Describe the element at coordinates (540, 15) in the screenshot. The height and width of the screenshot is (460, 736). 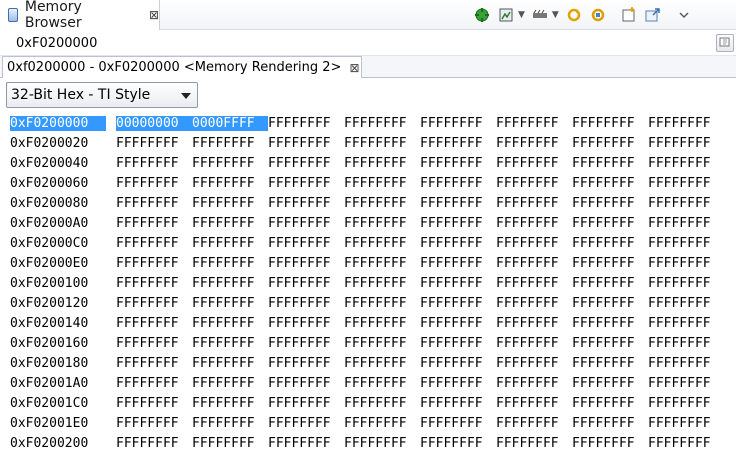
I see `memory-load-icon` at that location.